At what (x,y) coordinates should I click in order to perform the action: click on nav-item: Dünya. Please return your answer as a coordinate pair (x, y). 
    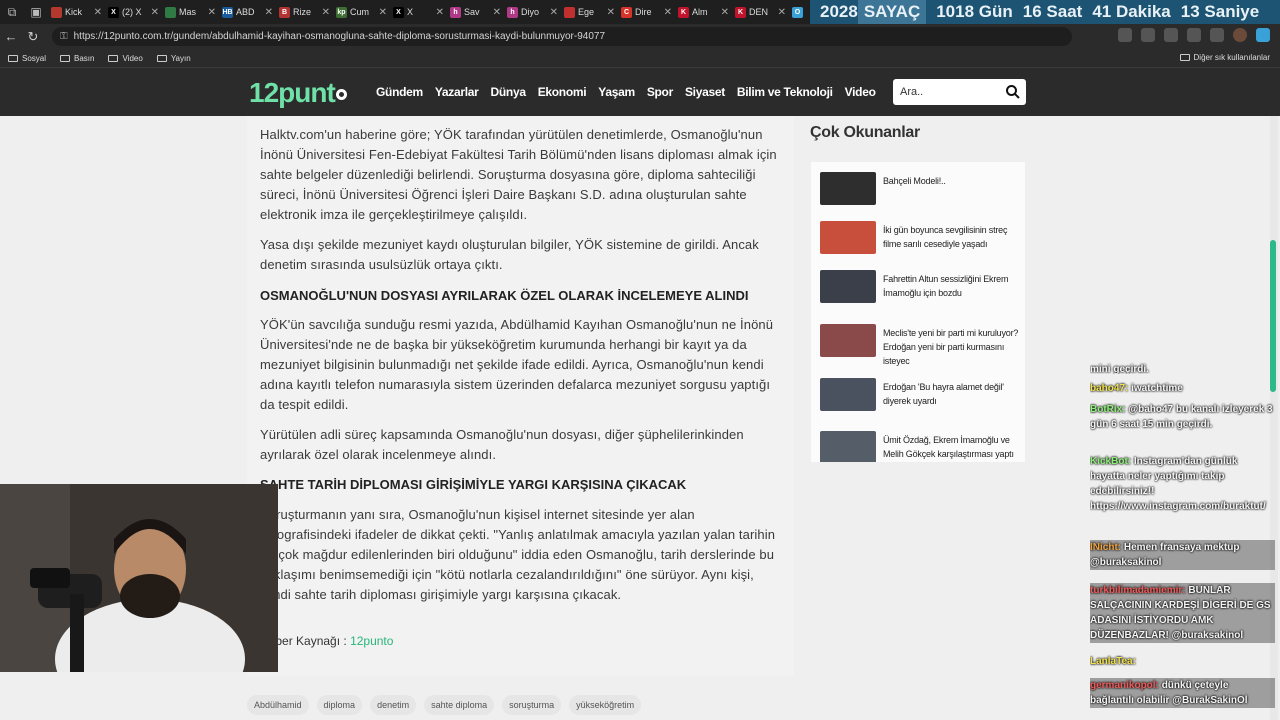
    Looking at the image, I should click on (508, 92).